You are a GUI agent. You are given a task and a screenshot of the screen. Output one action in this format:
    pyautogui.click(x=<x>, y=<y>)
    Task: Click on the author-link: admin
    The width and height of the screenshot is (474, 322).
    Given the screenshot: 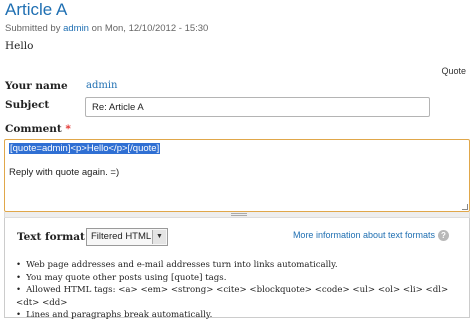 What is the action you would take?
    pyautogui.click(x=76, y=28)
    